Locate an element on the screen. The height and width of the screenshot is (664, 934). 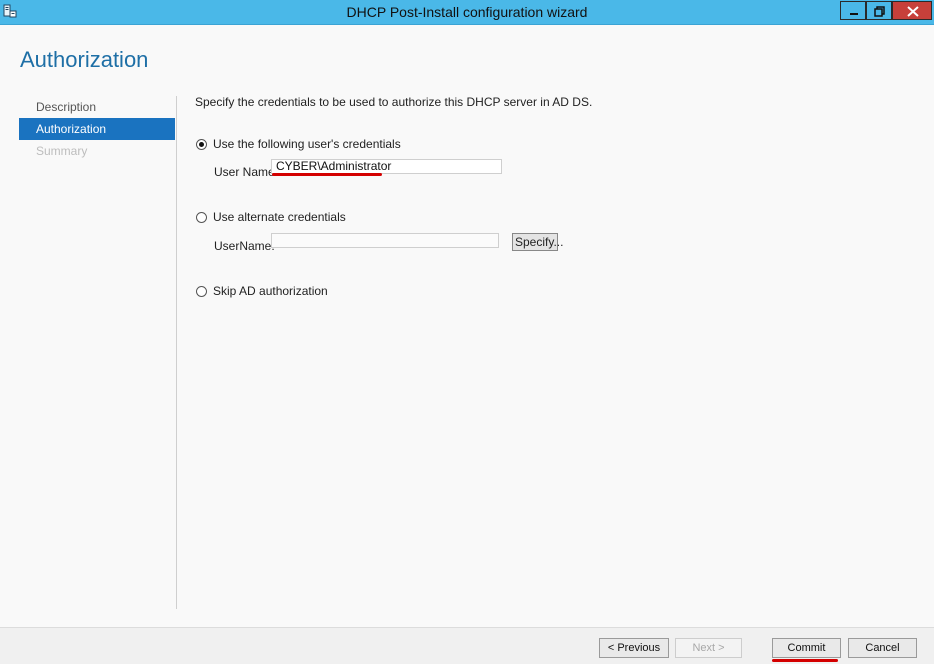
close-icon is located at coordinates (913, 11).